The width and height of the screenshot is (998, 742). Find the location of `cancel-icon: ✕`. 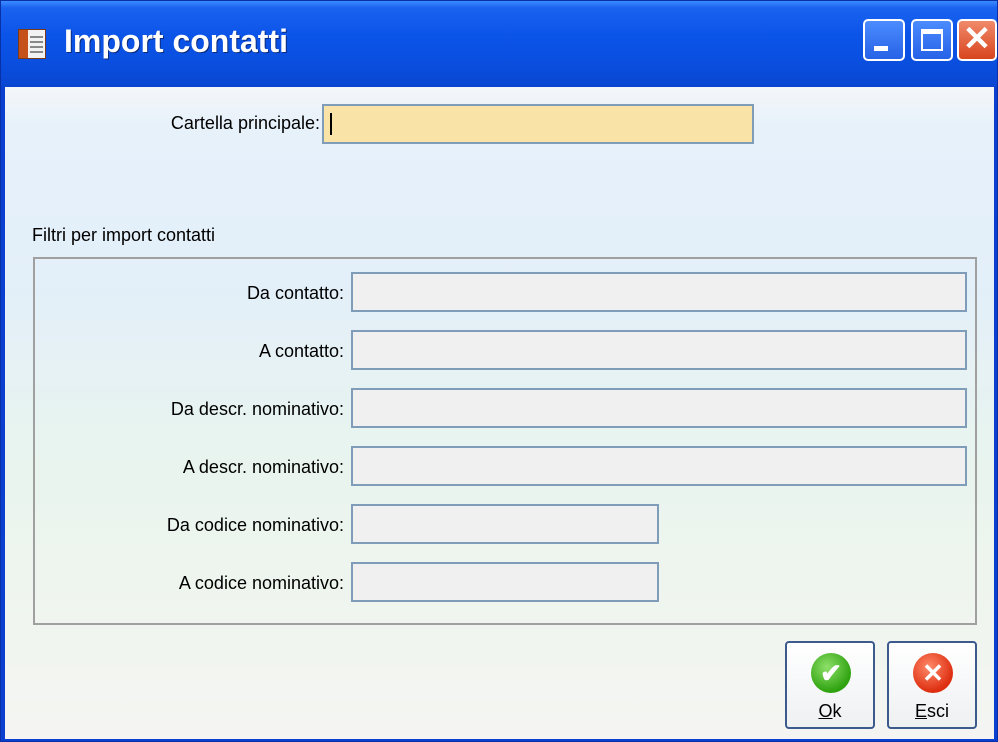

cancel-icon: ✕ is located at coordinates (933, 673).